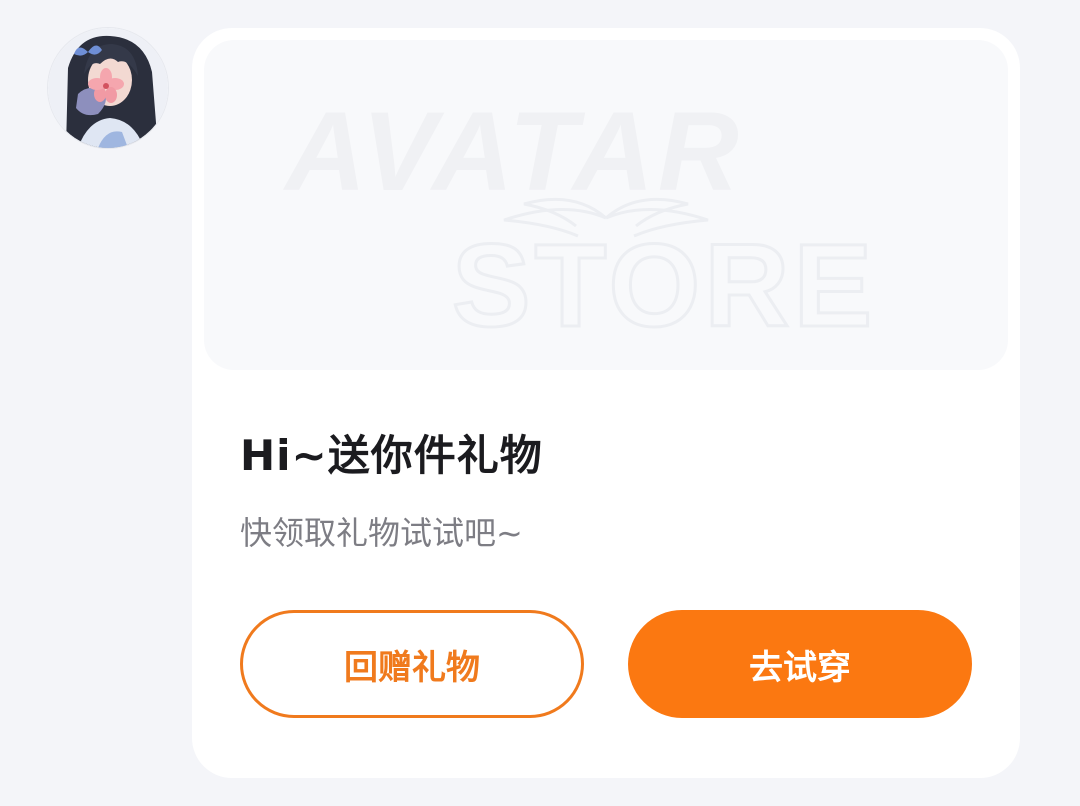 This screenshot has height=806, width=1080. Describe the element at coordinates (391, 455) in the screenshot. I see `gift-title: Hi~送你件礼物` at that location.